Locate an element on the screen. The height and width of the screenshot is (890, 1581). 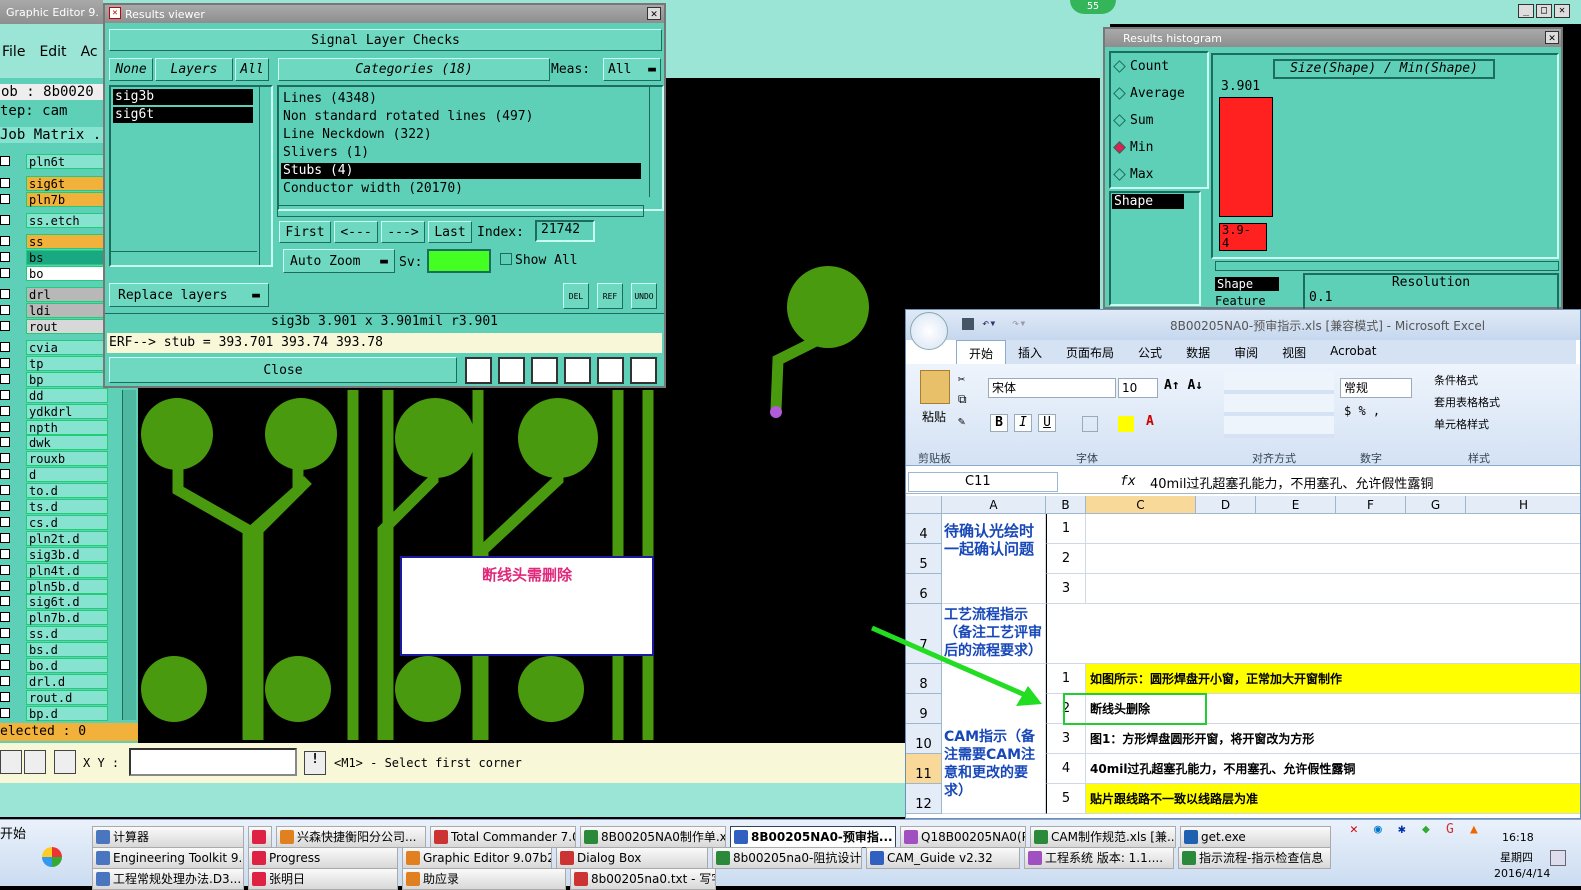
layer-name: rouxb is located at coordinates (67, 459).